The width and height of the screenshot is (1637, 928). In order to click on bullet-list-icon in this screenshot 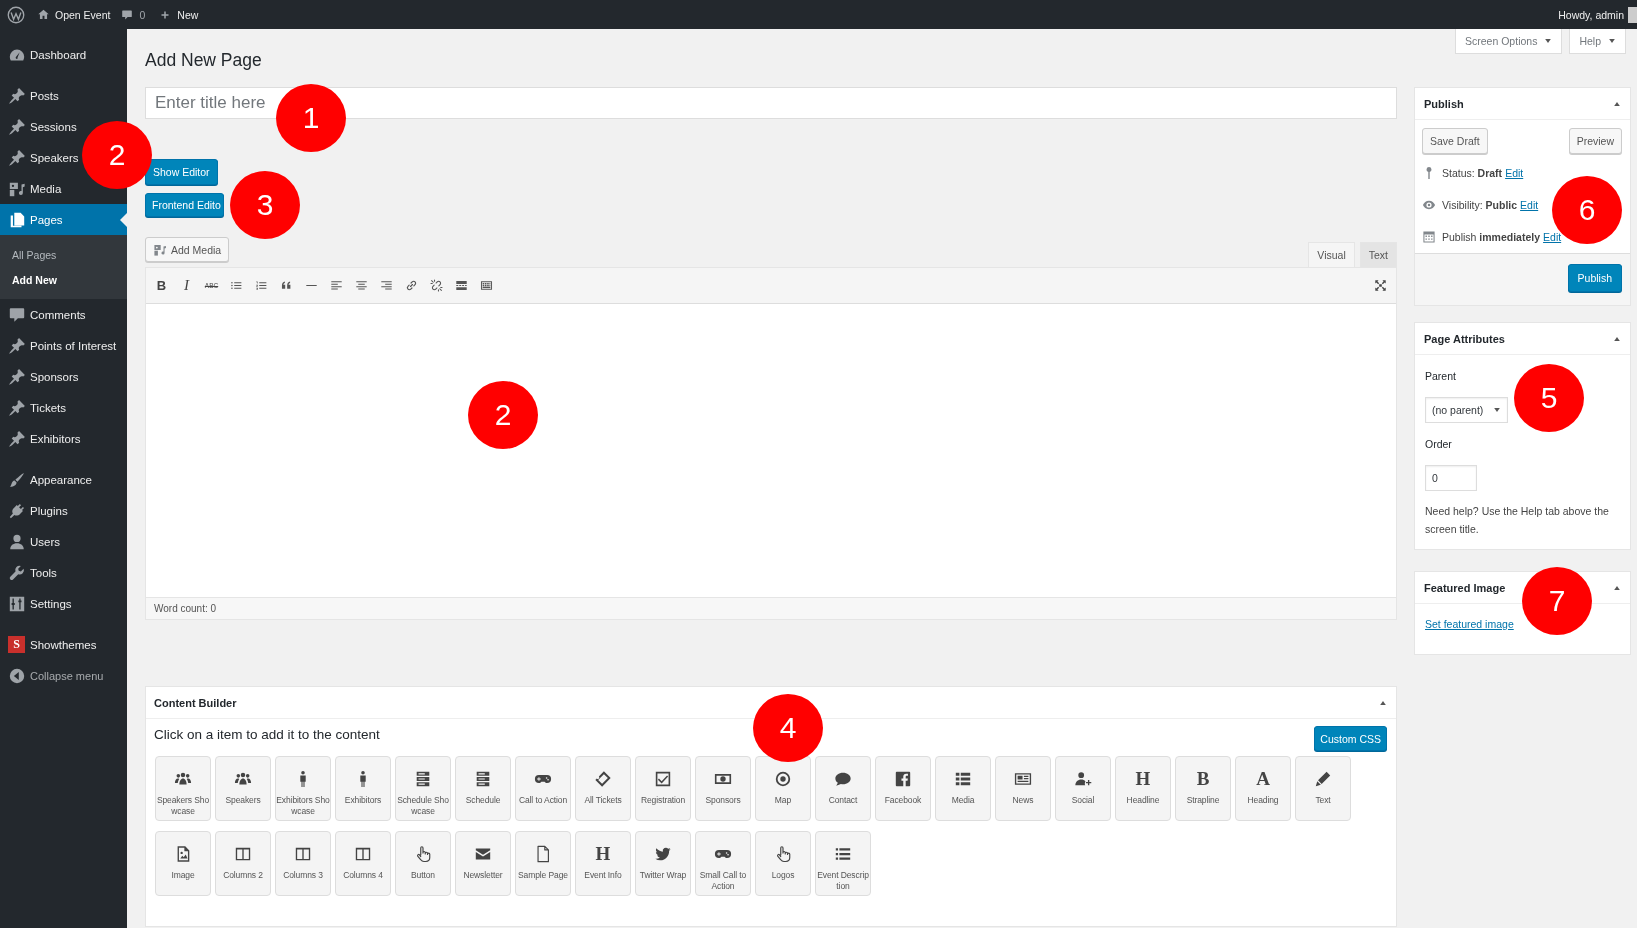, I will do `click(236, 285)`.